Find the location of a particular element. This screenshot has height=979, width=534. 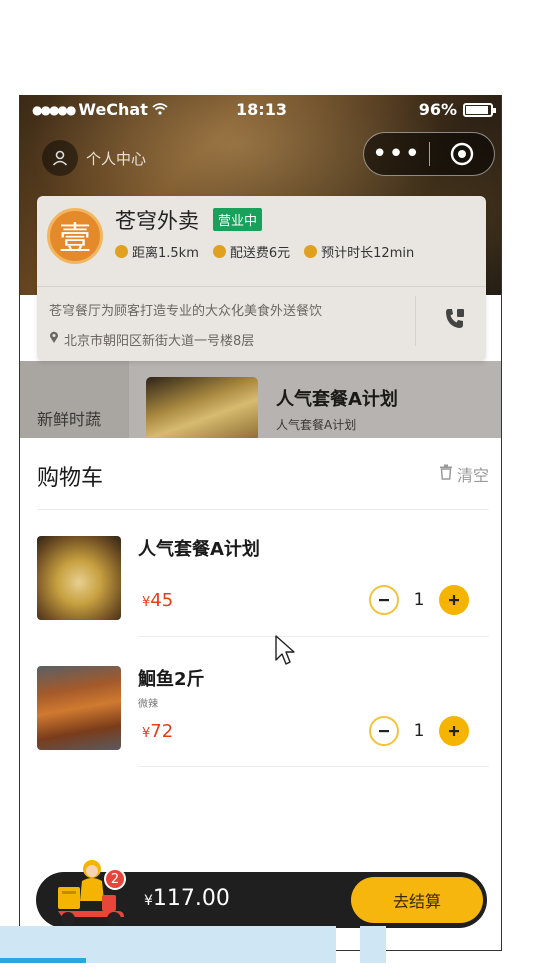

profile-label: 个人中心 is located at coordinates (116, 158).